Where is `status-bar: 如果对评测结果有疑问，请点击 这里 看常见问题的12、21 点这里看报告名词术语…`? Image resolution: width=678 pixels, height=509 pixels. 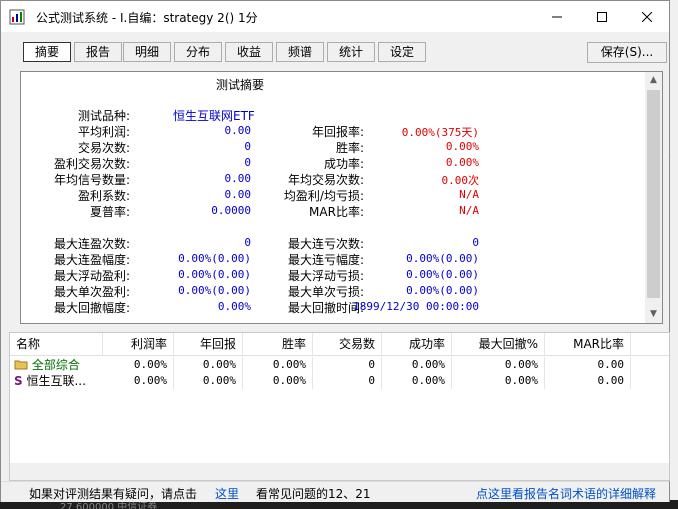
status-bar: 如果对评测结果有疑问，请点击 这里 看常见问题的12、21 点这里看报告名词术语… is located at coordinates (335, 491).